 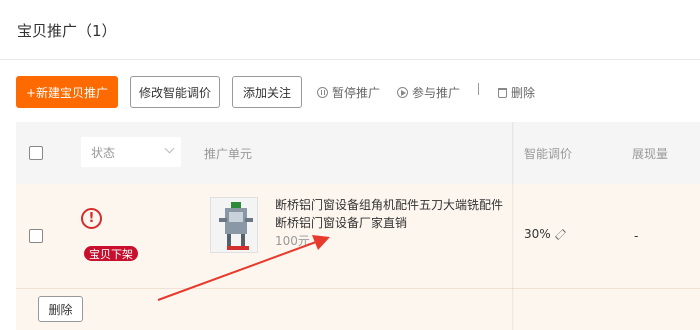 I want to click on pause-promotion-label: 暂停推广, so click(x=356, y=93).